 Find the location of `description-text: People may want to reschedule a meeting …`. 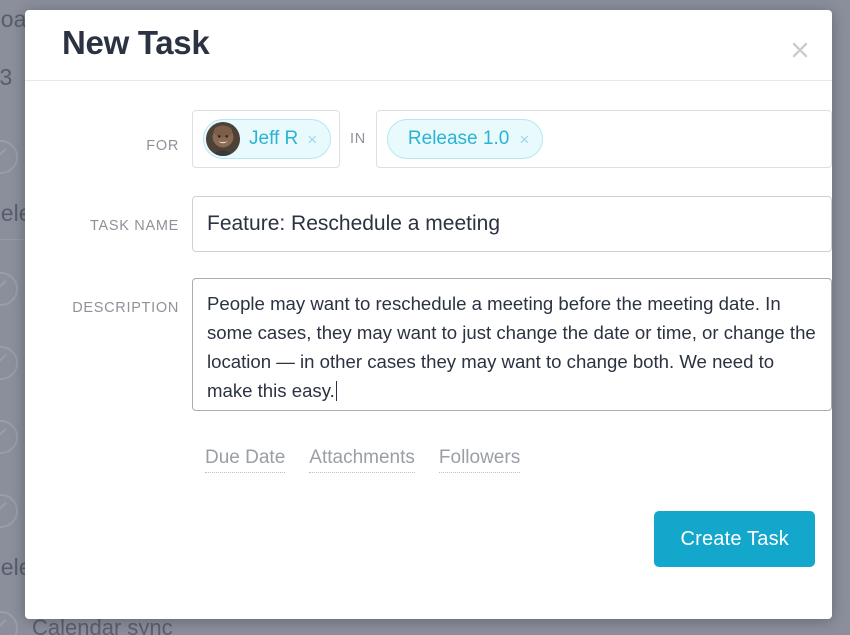

description-text: People may want to reschedule a meeting … is located at coordinates (514, 347).